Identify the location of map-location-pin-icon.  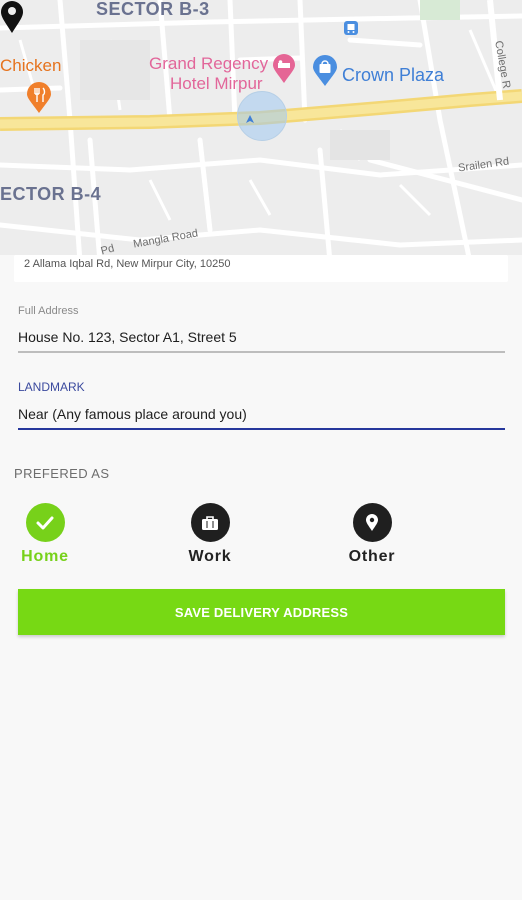
(12, 17).